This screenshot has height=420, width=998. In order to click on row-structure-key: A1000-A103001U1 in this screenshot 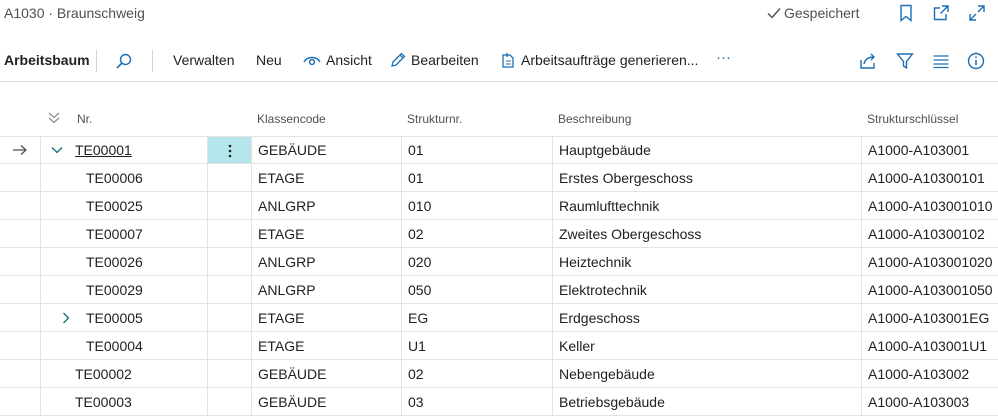, I will do `click(928, 346)`.